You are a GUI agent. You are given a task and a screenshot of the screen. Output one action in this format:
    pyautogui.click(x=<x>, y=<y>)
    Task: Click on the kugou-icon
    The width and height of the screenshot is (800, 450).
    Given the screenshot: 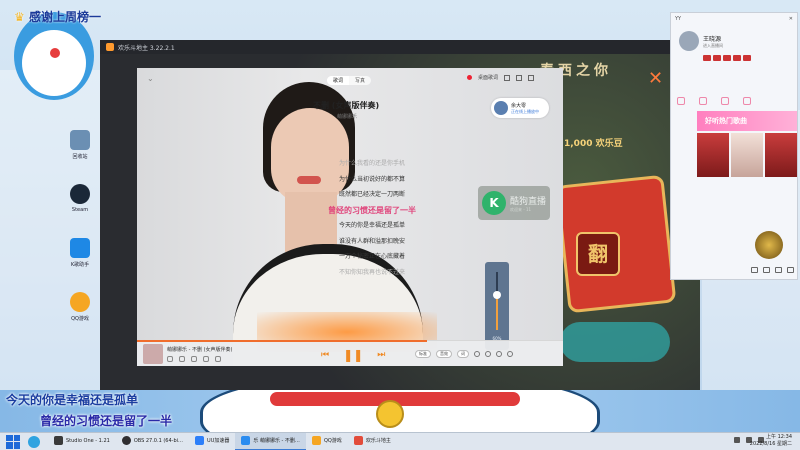 What is the action you would take?
    pyautogui.click(x=246, y=440)
    